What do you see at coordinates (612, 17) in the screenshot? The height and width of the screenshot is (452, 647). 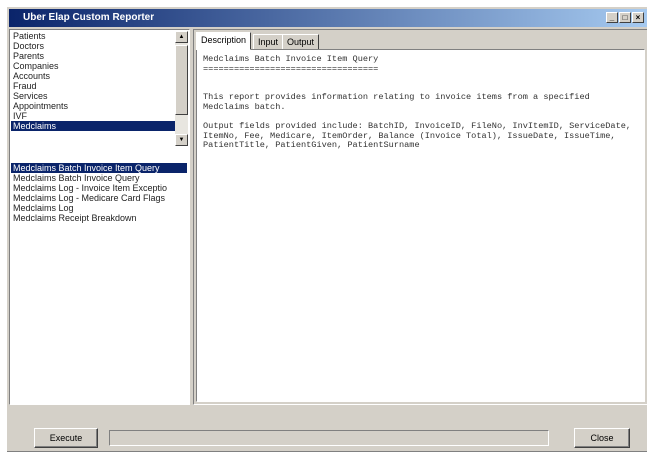 I see `minimize-button: _` at bounding box center [612, 17].